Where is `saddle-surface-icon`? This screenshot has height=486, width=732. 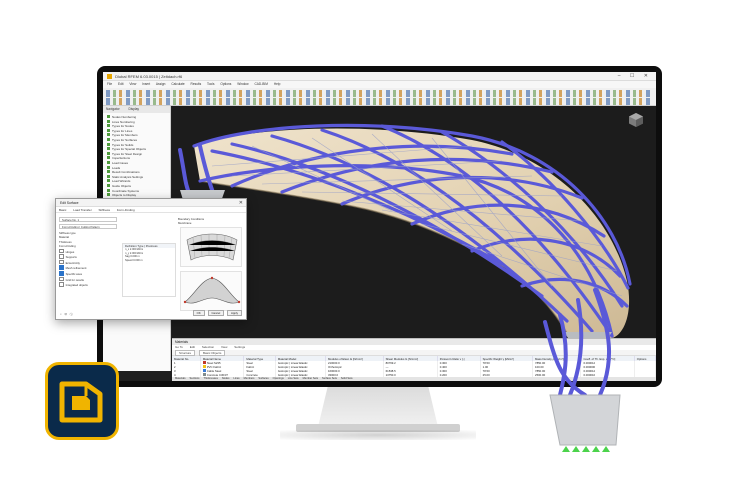 saddle-surface-icon is located at coordinates (212, 247).